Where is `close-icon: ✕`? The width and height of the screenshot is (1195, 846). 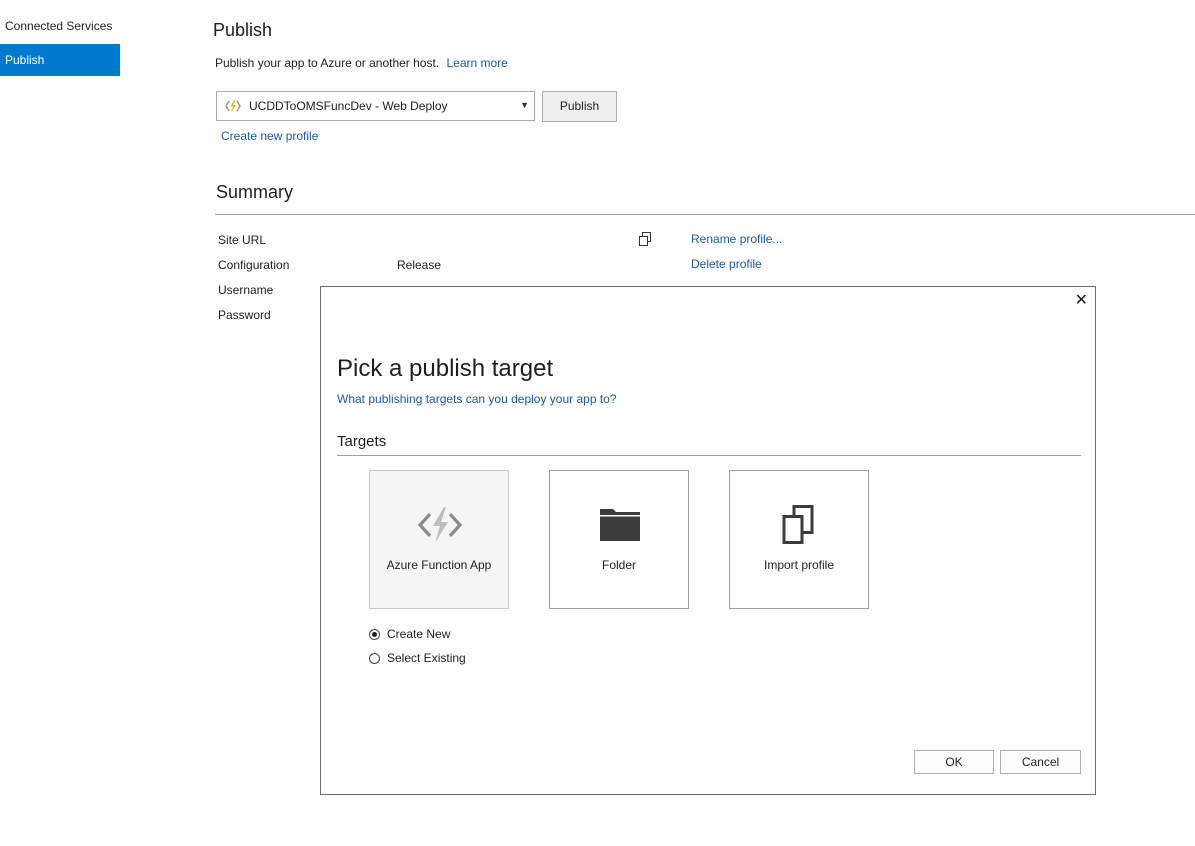 close-icon: ✕ is located at coordinates (1081, 300).